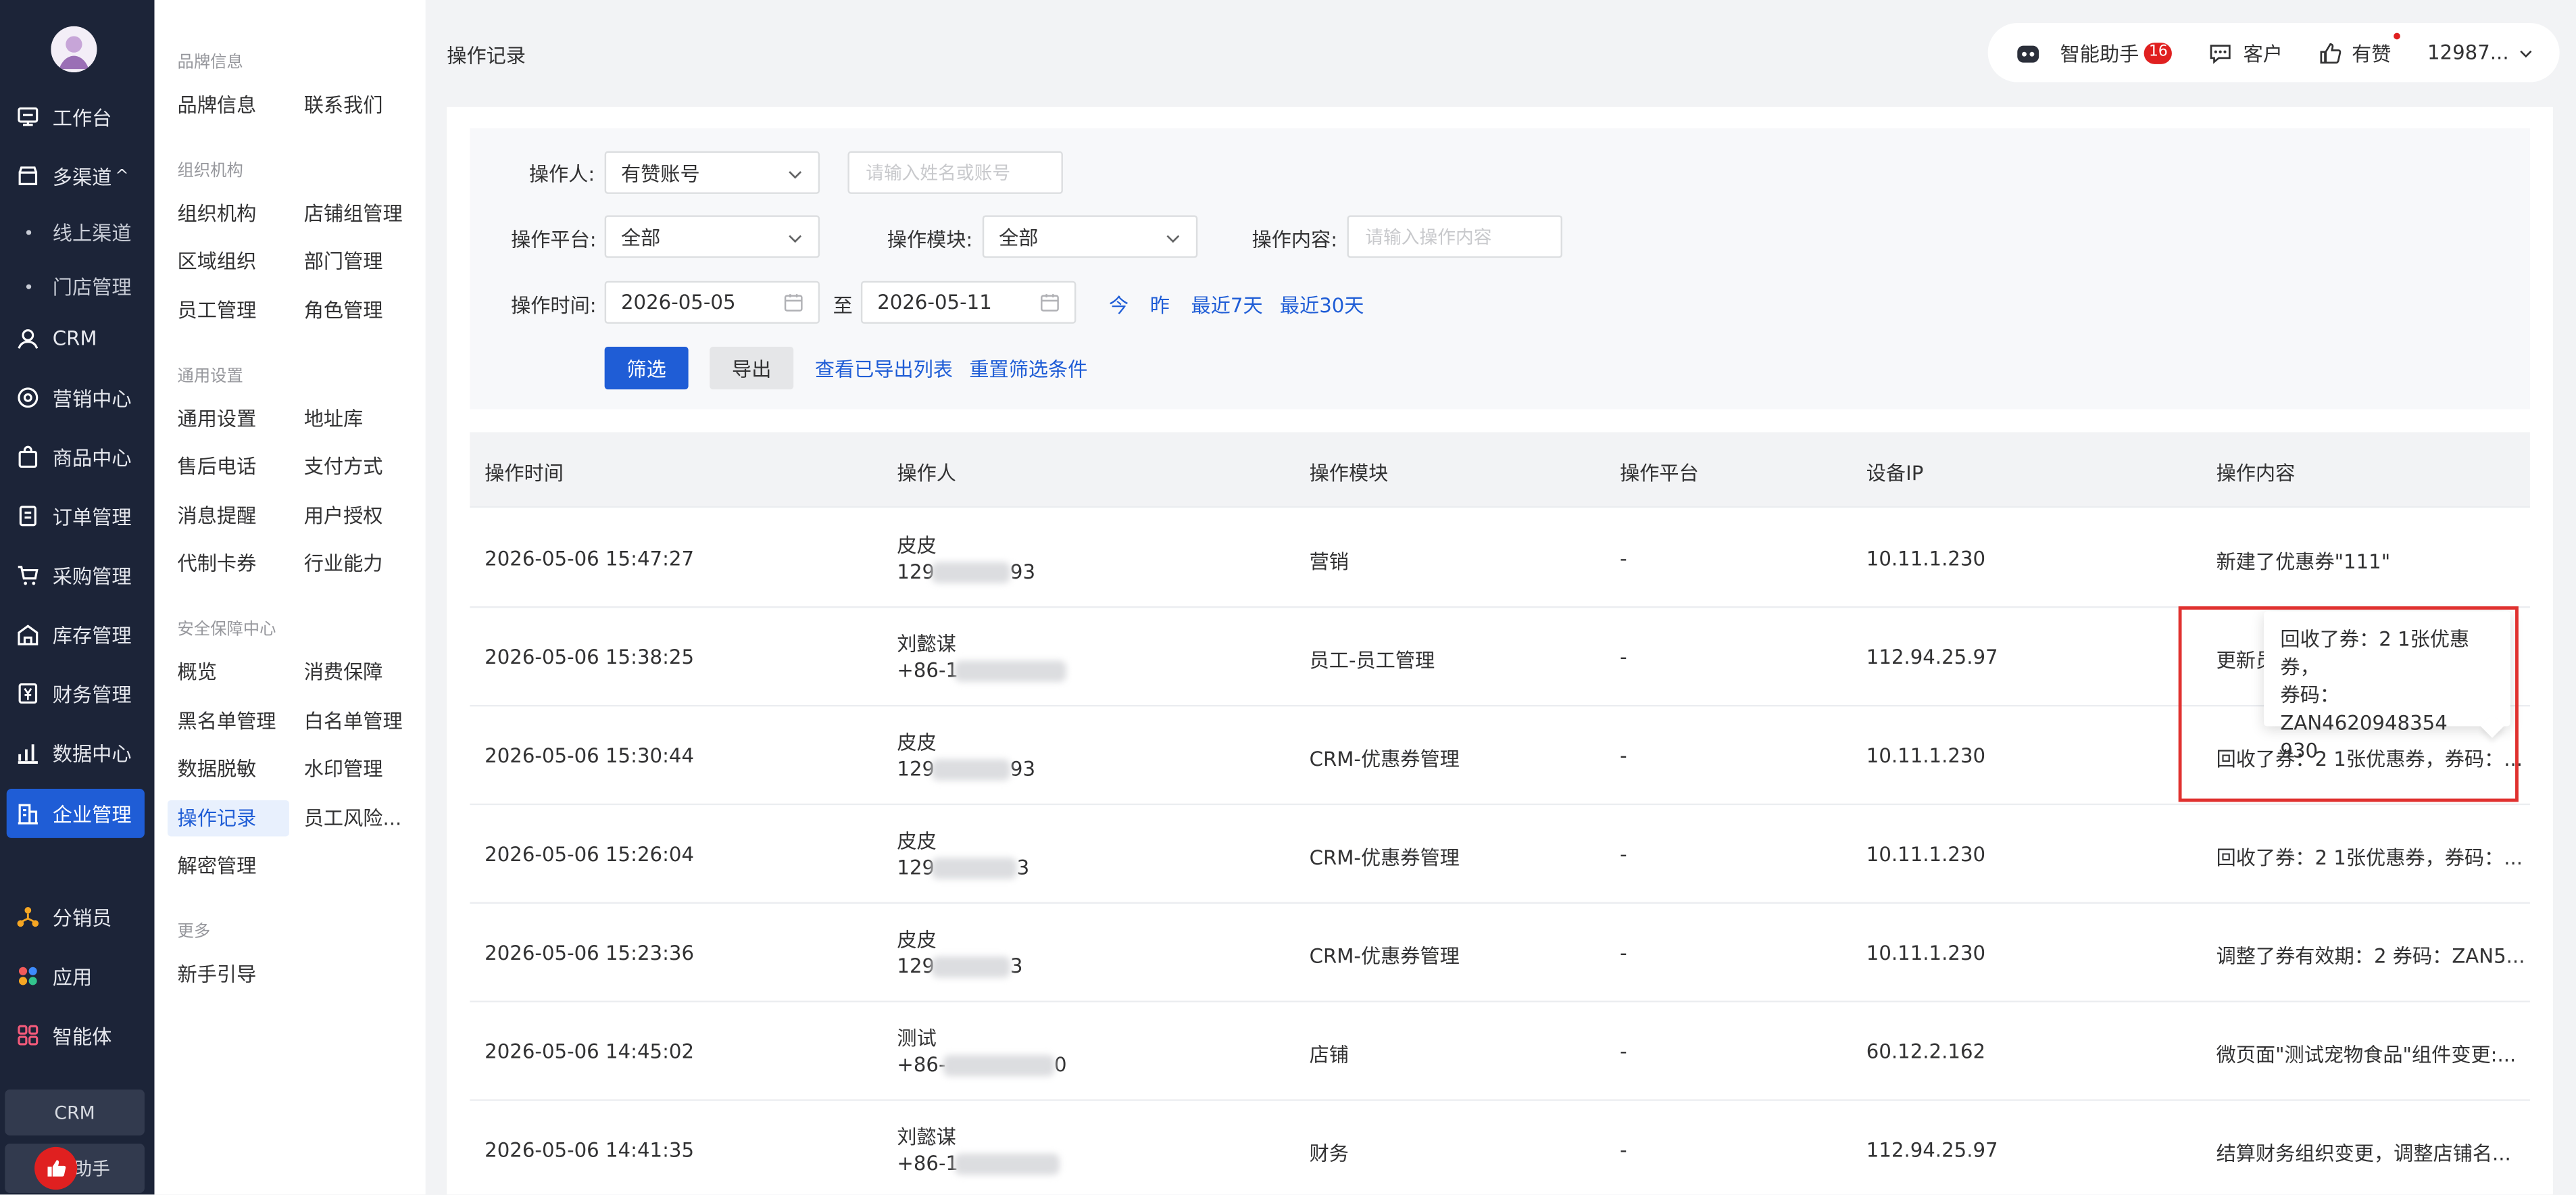 This screenshot has height=1195, width=2576. What do you see at coordinates (334, 419) in the screenshot?
I see `menu-link-address-book: 地址库` at bounding box center [334, 419].